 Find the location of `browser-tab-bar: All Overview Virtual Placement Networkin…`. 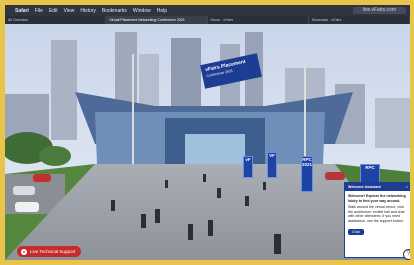

browser-tab-bar: All Overview Virtual Placement Networkin… is located at coordinates (207, 20).